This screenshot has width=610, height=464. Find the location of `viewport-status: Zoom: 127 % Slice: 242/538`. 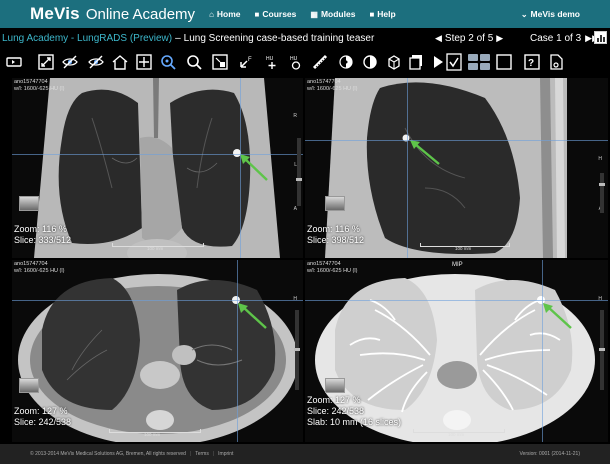

viewport-status: Zoom: 127 % Slice: 242/538 is located at coordinates (42, 417).